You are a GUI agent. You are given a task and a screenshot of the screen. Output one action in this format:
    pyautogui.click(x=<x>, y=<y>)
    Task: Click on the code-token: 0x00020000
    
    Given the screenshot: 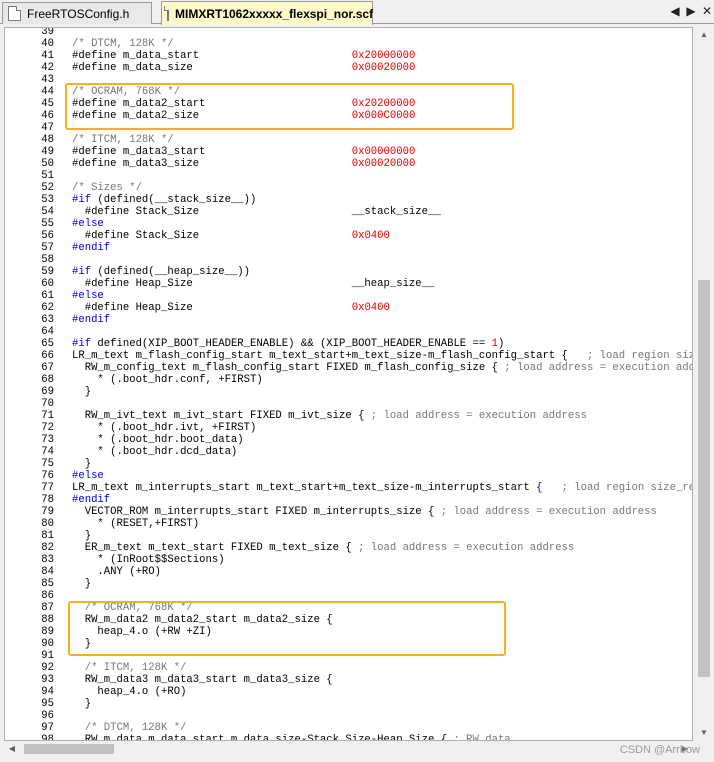 What is the action you would take?
    pyautogui.click(x=383, y=164)
    